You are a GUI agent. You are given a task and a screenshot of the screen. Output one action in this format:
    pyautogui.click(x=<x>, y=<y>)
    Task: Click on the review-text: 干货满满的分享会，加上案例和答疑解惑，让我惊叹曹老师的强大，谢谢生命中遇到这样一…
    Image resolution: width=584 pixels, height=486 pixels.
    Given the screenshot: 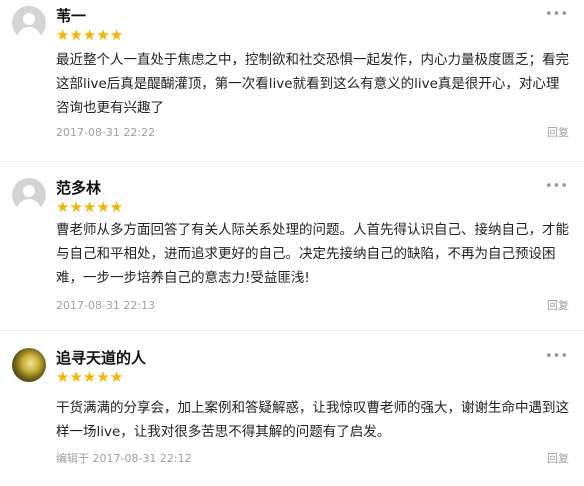 What is the action you would take?
    pyautogui.click(x=312, y=420)
    